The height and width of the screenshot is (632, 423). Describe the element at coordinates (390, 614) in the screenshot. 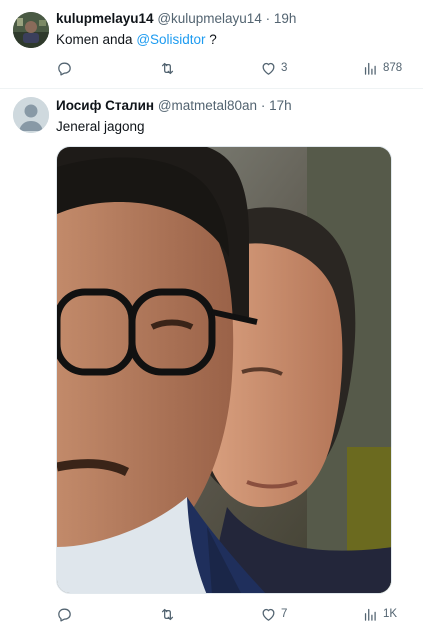

I see `views-count: 1K` at that location.